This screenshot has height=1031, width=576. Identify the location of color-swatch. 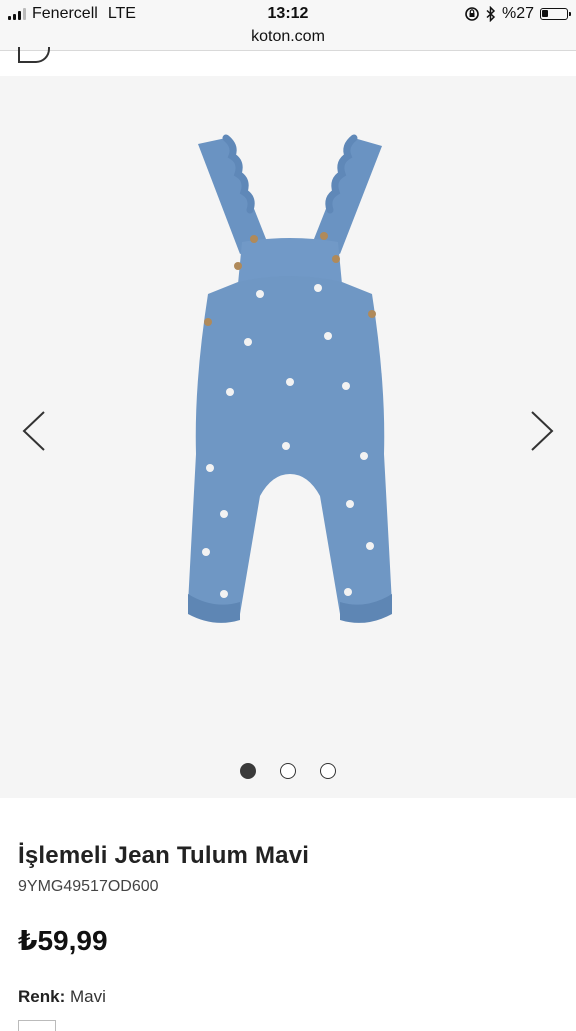
(37, 1025).